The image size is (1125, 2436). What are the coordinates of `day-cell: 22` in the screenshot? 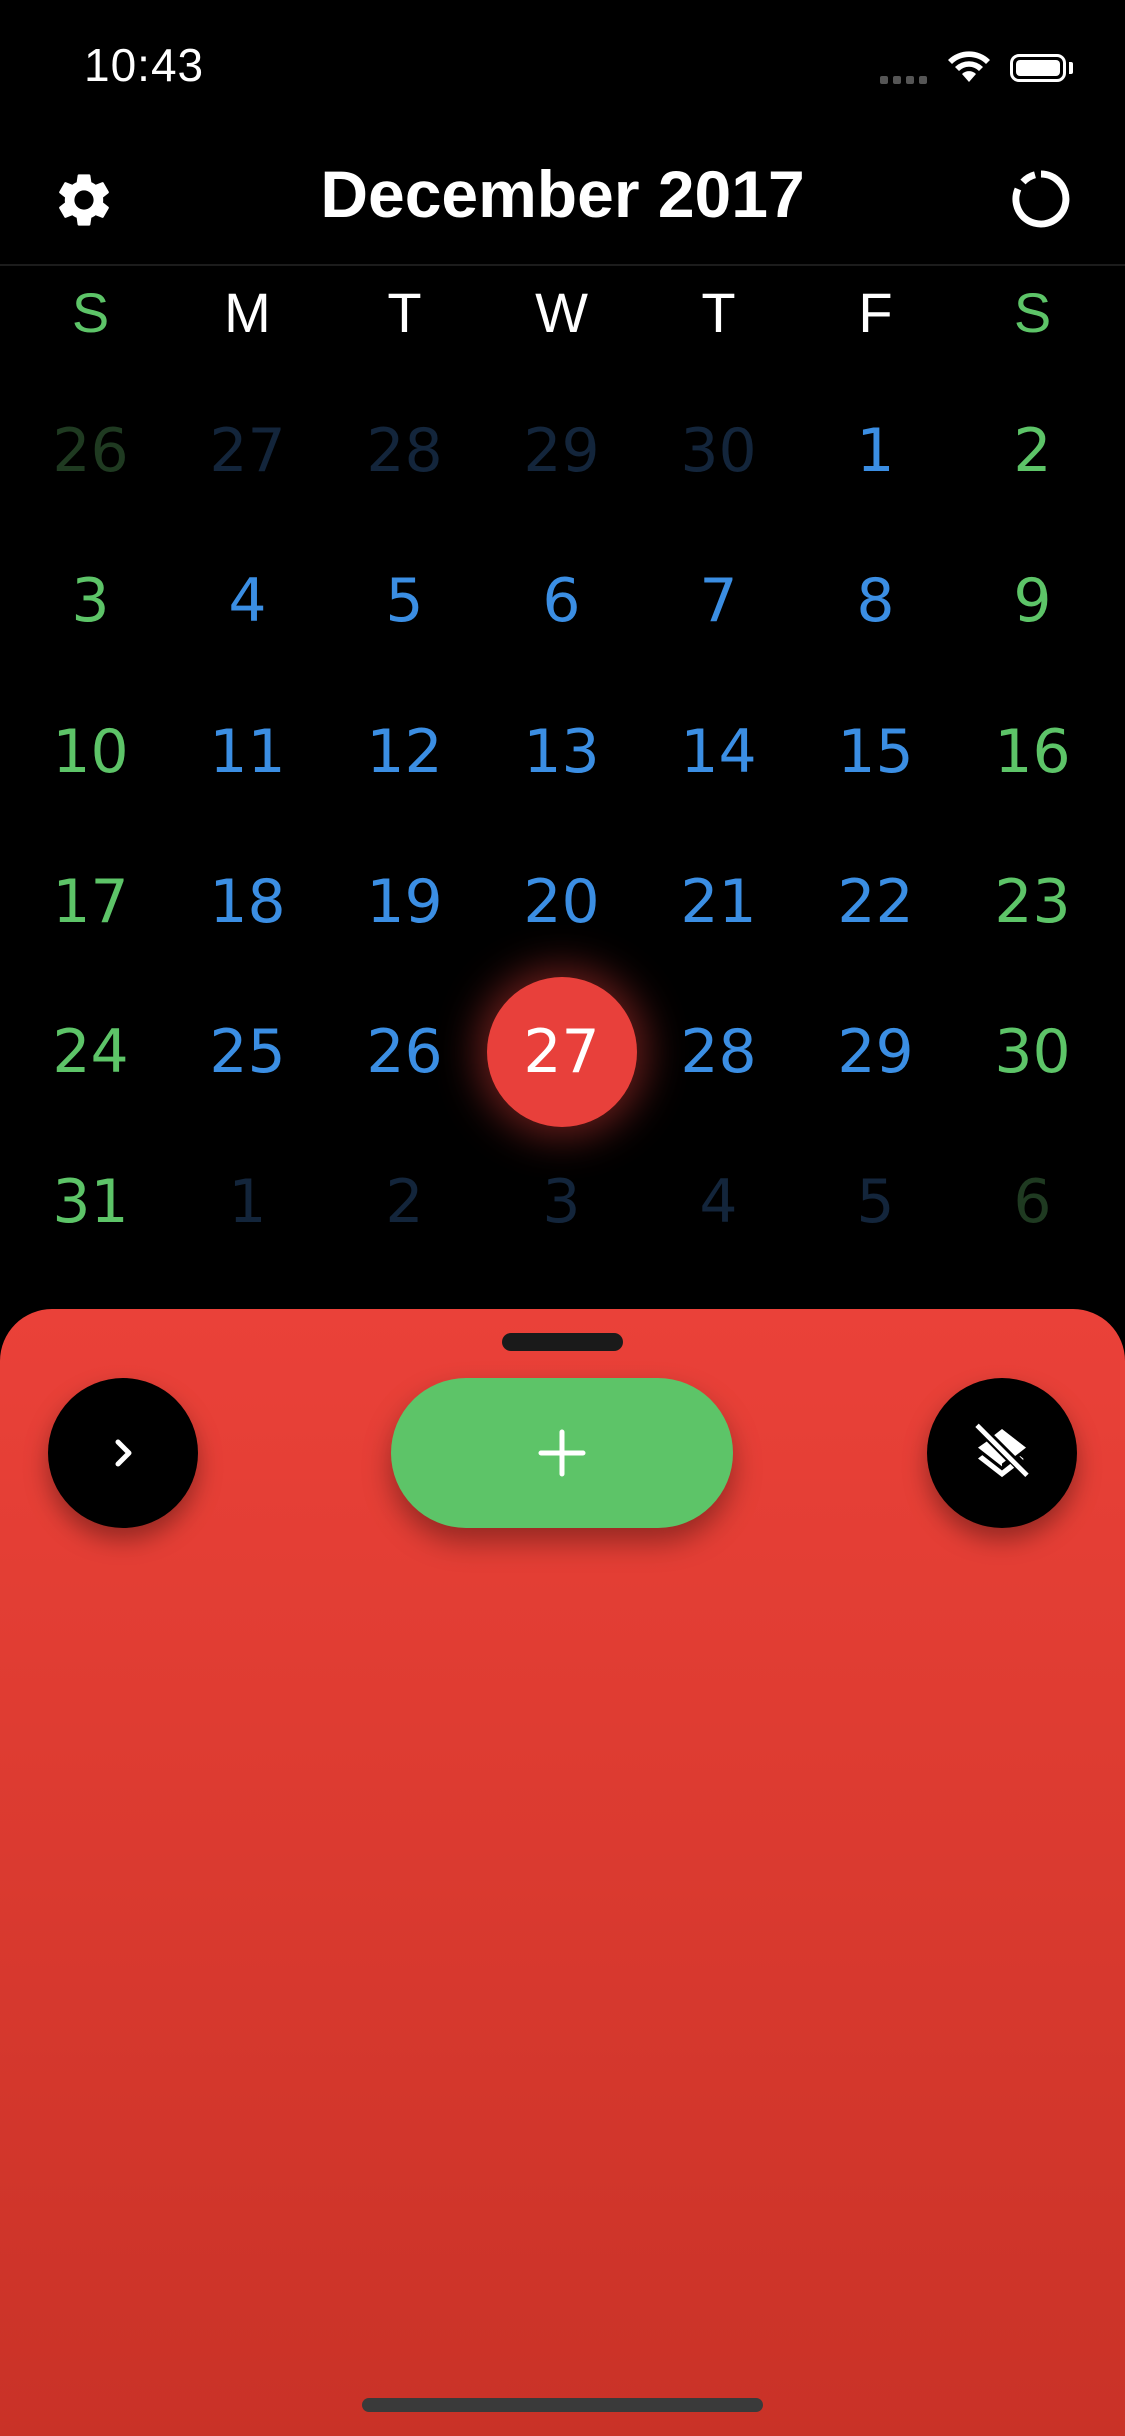 It's located at (875, 902).